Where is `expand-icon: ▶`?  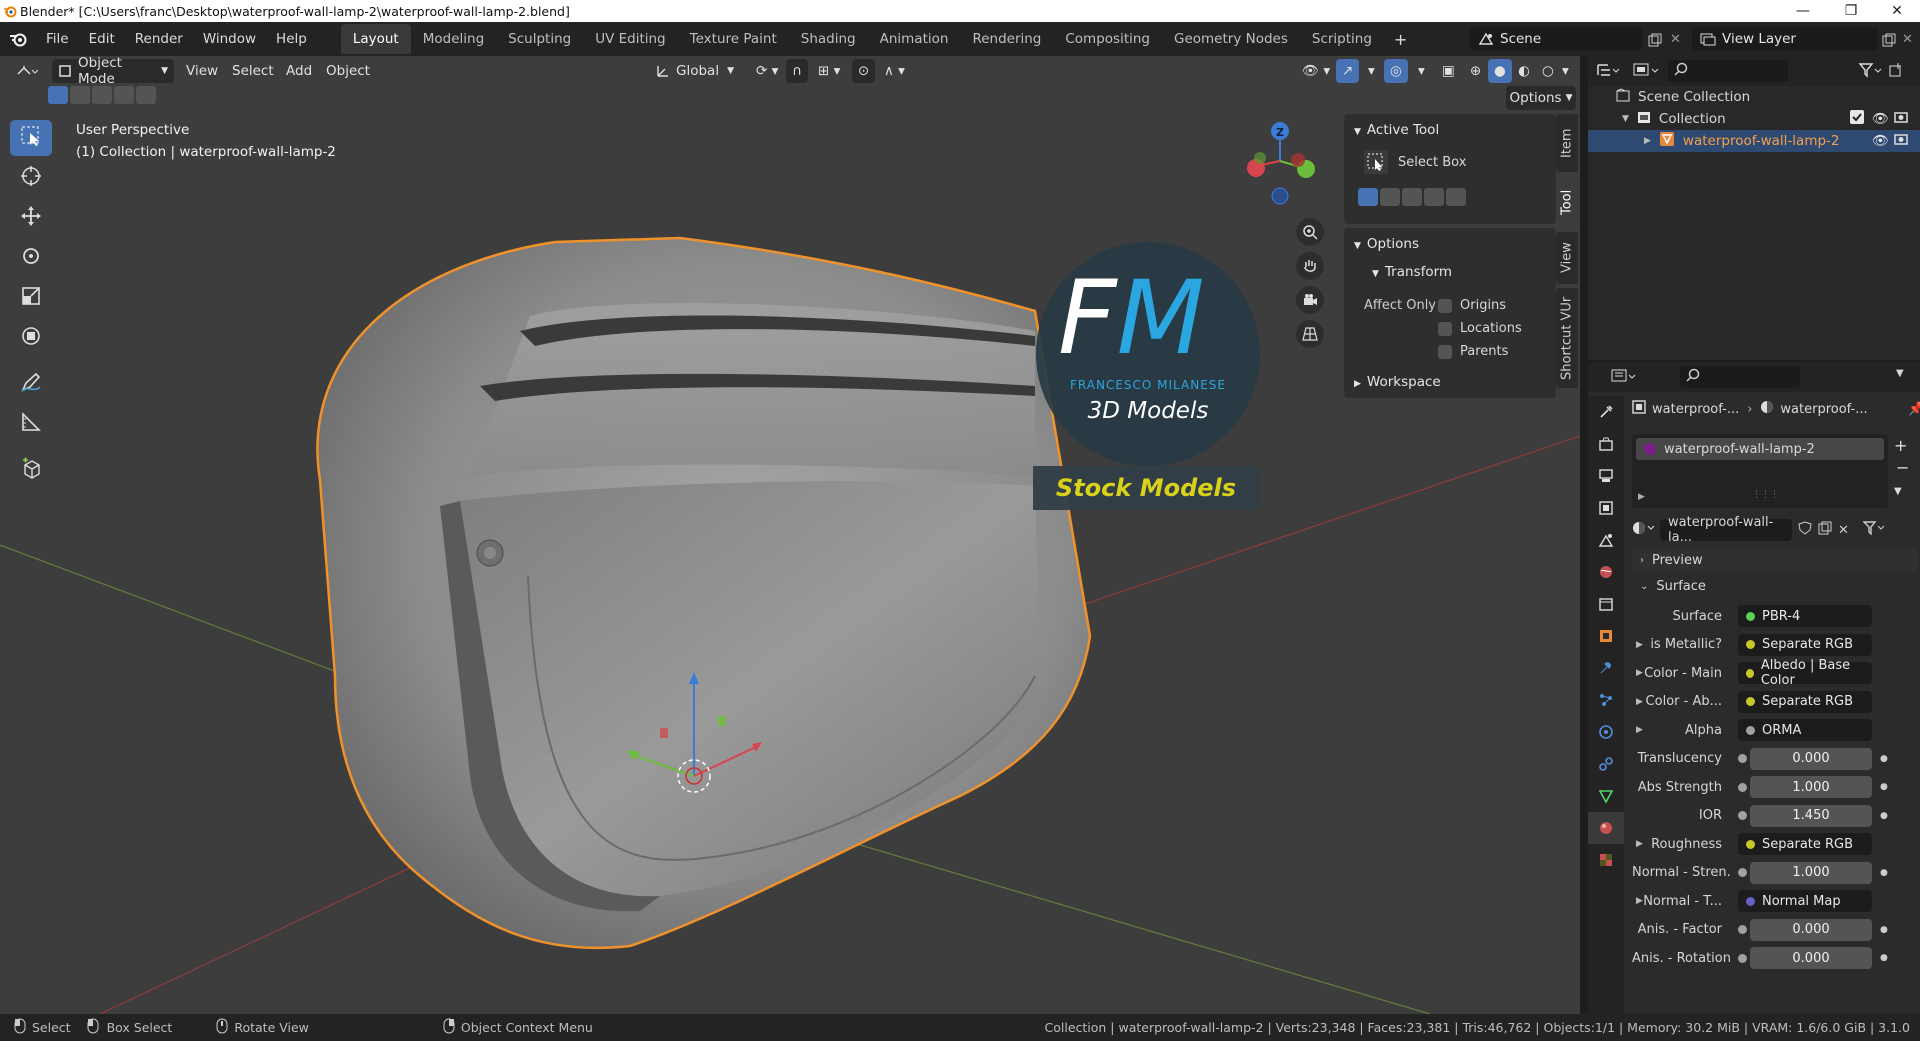 expand-icon: ▶ is located at coordinates (1641, 497).